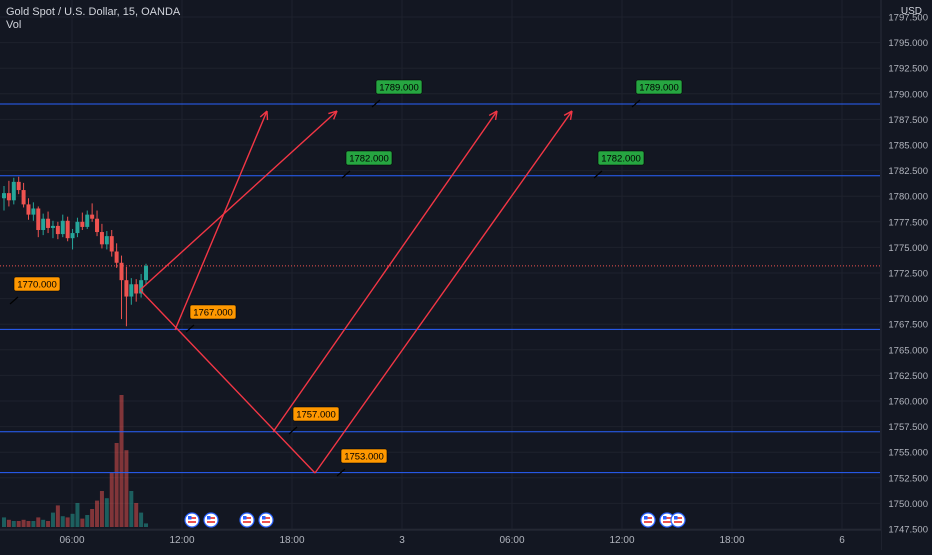 The image size is (932, 555). I want to click on time-tick-label: 06:00, so click(511, 540).